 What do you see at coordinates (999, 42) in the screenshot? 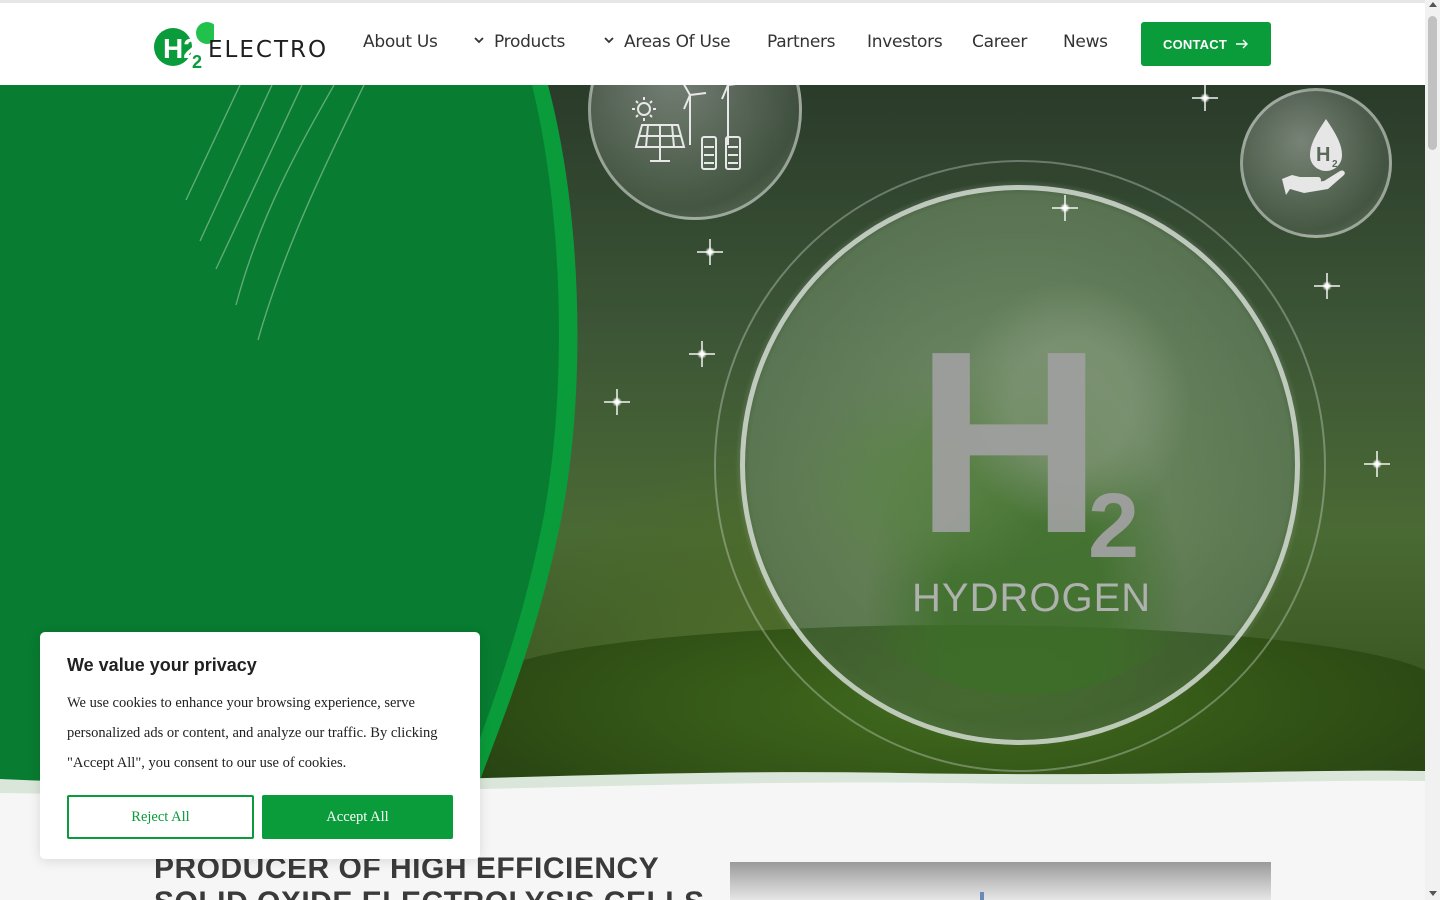
I see `nav-career: Career` at bounding box center [999, 42].